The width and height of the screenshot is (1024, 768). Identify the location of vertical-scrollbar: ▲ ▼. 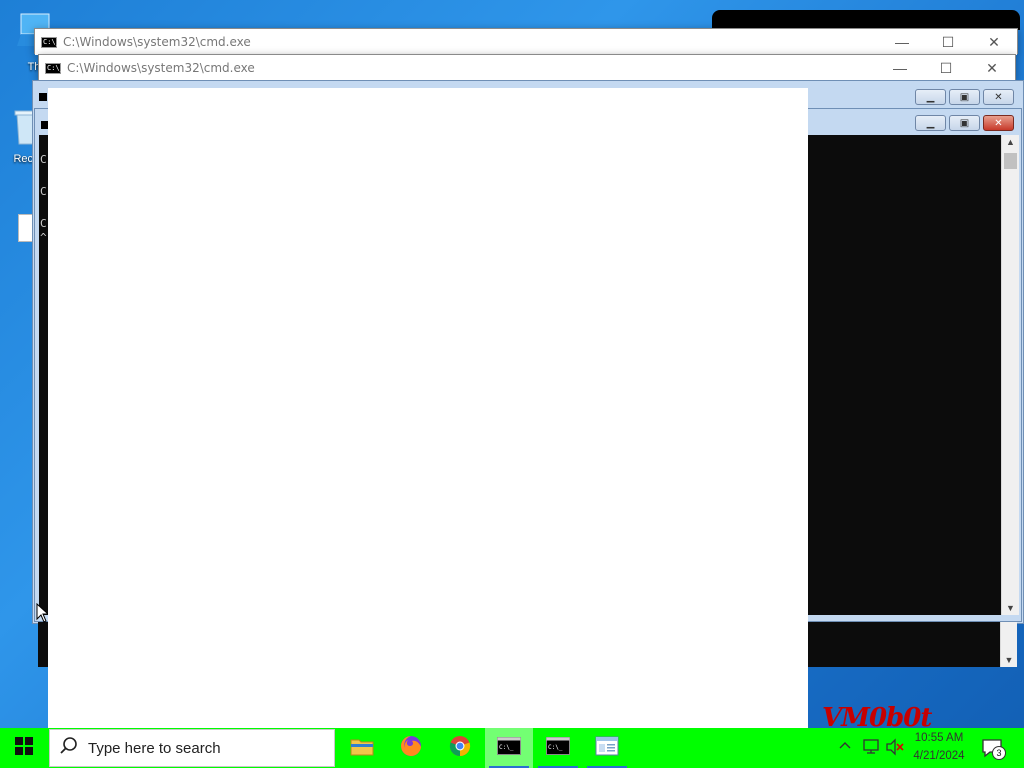
(1010, 375).